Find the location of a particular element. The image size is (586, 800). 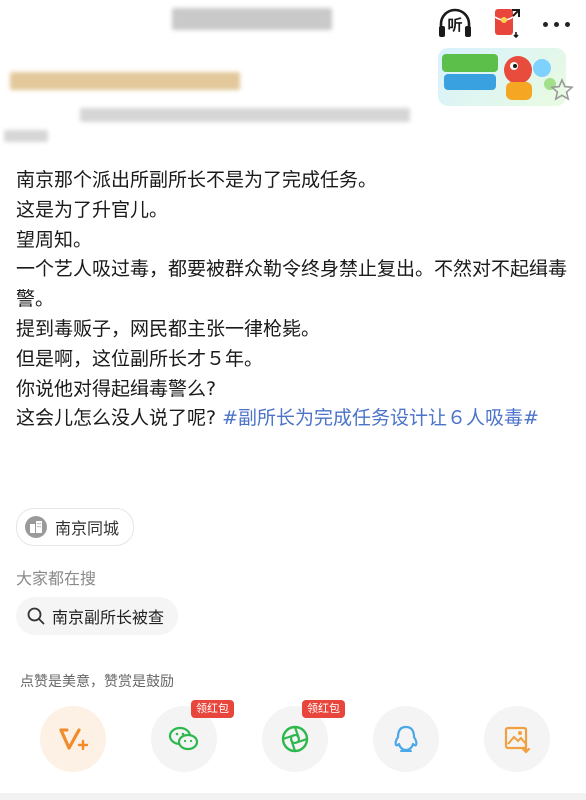

top-bar: 听 is located at coordinates (293, 22).